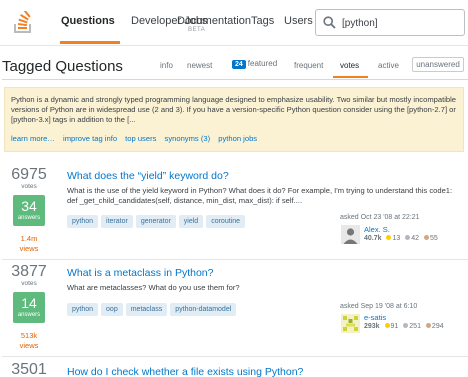 This screenshot has width=468, height=377. Describe the element at coordinates (90, 42) in the screenshot. I see `nav-active-indicator` at that location.